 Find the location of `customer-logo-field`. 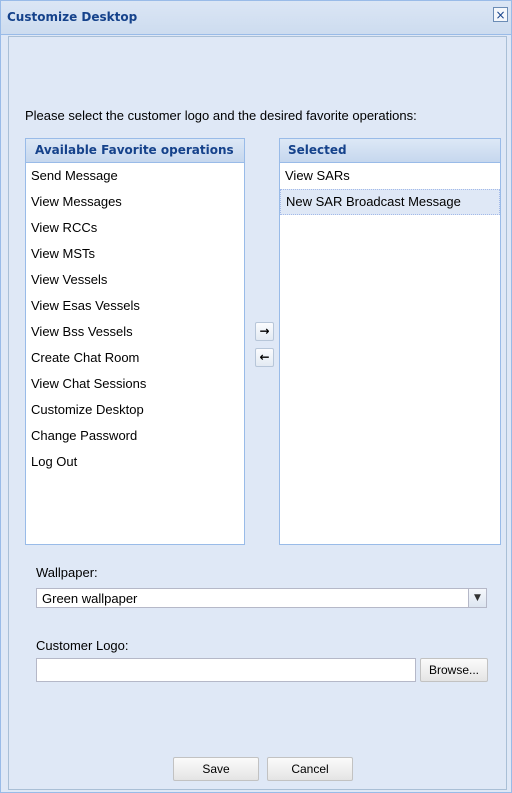

customer-logo-field is located at coordinates (226, 670).